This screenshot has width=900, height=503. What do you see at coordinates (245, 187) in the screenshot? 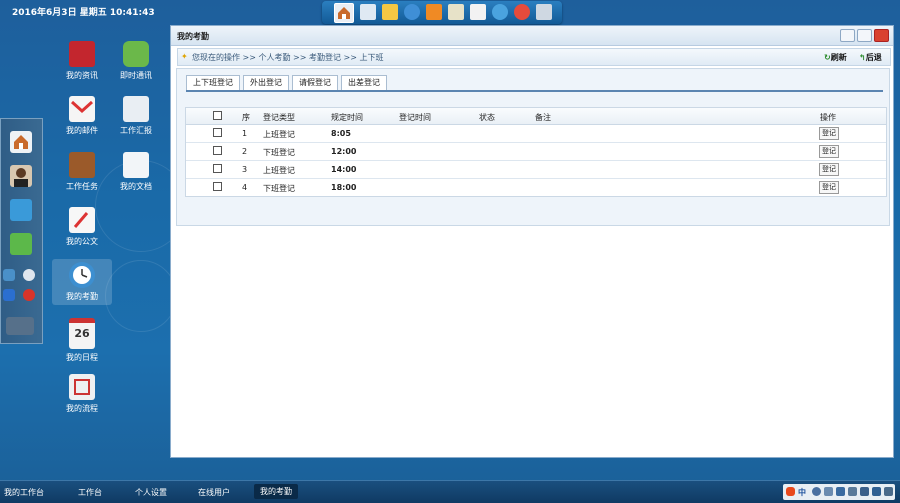
I see `row-seq: 4` at bounding box center [245, 187].